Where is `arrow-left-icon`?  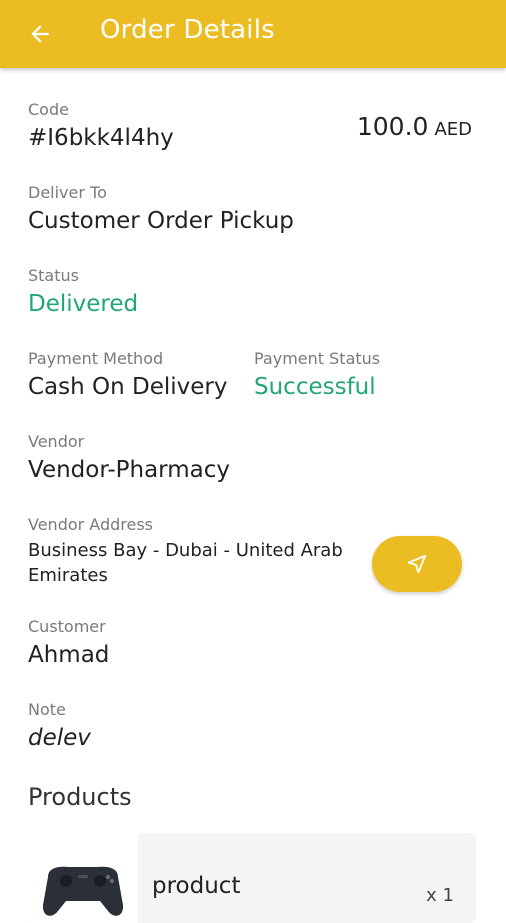
arrow-left-icon is located at coordinates (40, 34).